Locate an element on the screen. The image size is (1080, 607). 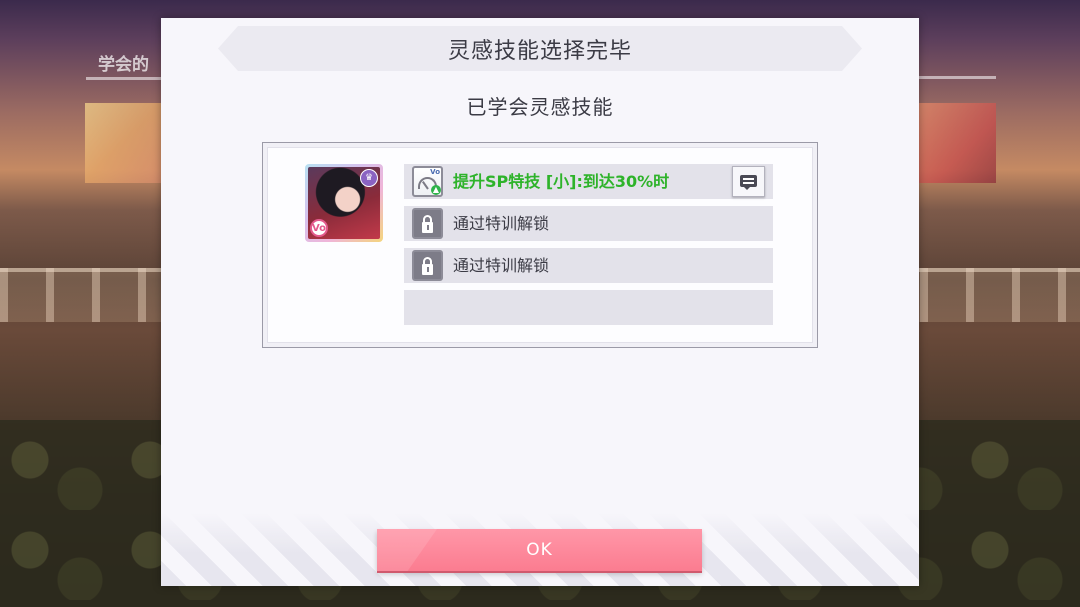
card-portrait: Vo ♛ is located at coordinates (344, 203).